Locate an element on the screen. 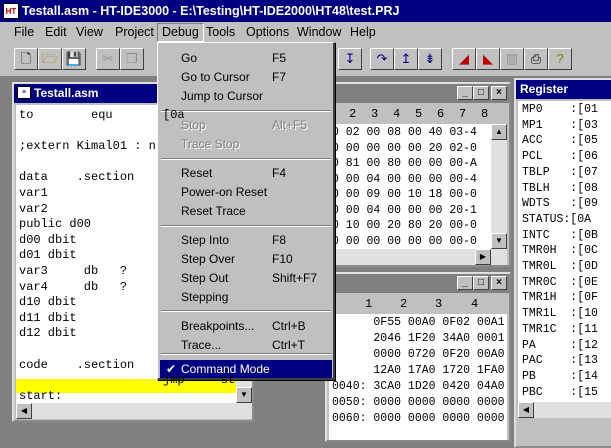 The image size is (611, 448). ram-row: 0 81 00 80 00 00 00-A is located at coordinates (404, 163).